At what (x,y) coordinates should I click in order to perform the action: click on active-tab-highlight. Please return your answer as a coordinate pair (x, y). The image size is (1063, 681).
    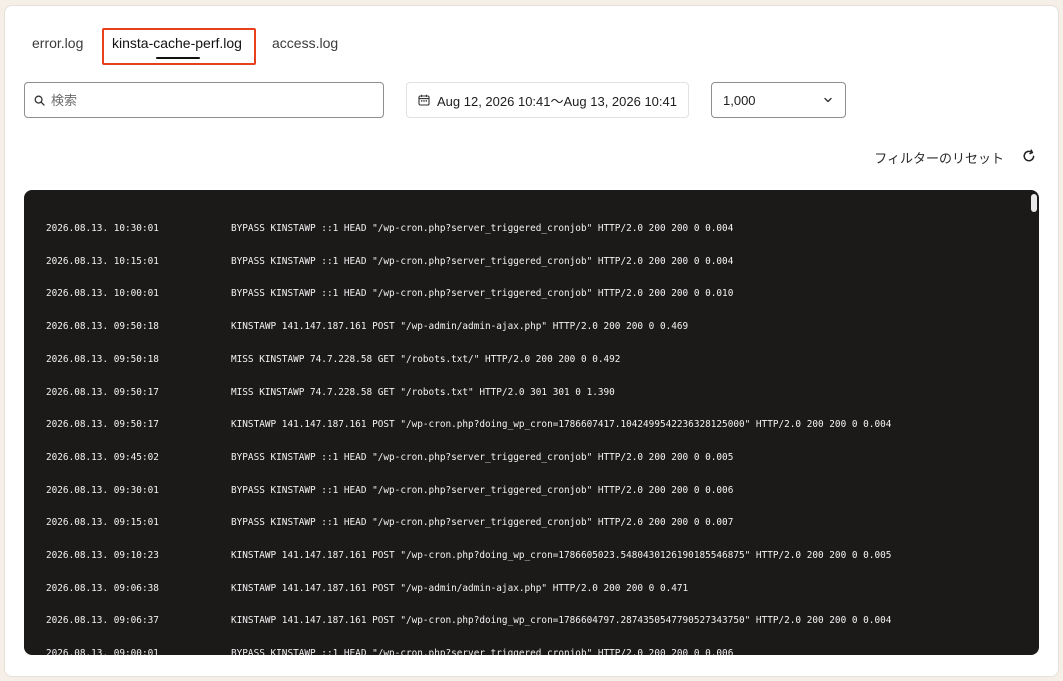
    Looking at the image, I should click on (179, 46).